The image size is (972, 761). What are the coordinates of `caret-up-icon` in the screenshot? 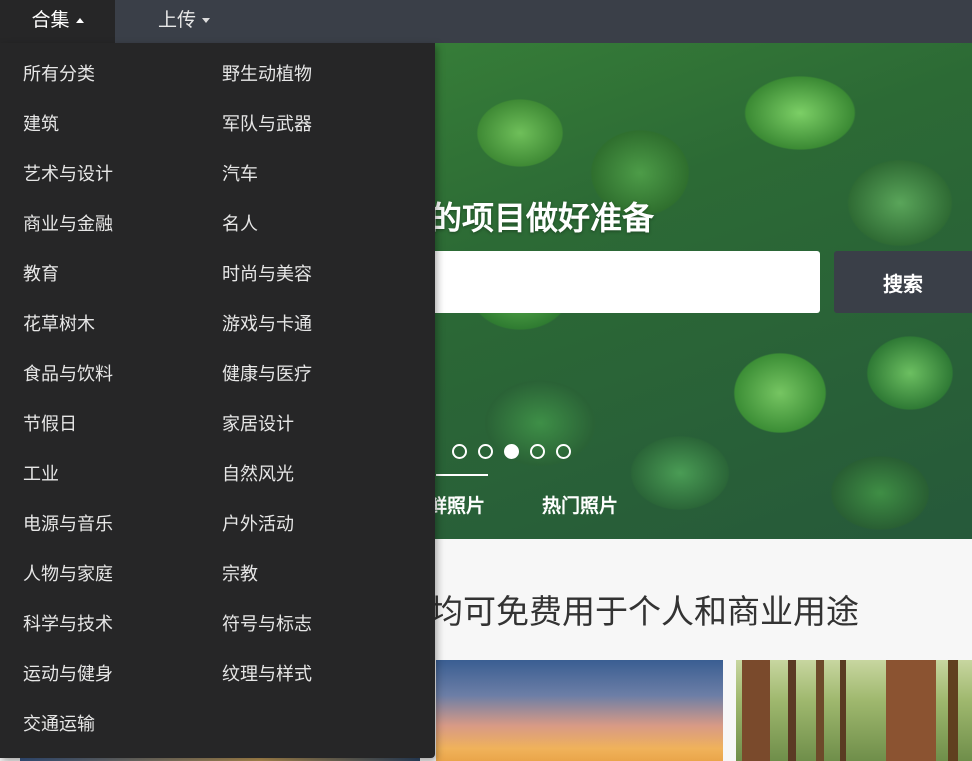 It's located at (79, 20).